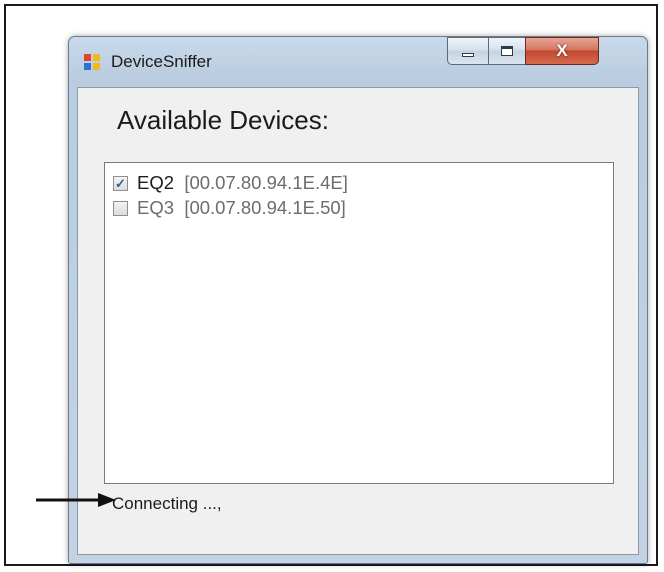 Image resolution: width=664 pixels, height=572 pixels. Describe the element at coordinates (161, 61) in the screenshot. I see `window-title: DeviceSniffer` at that location.